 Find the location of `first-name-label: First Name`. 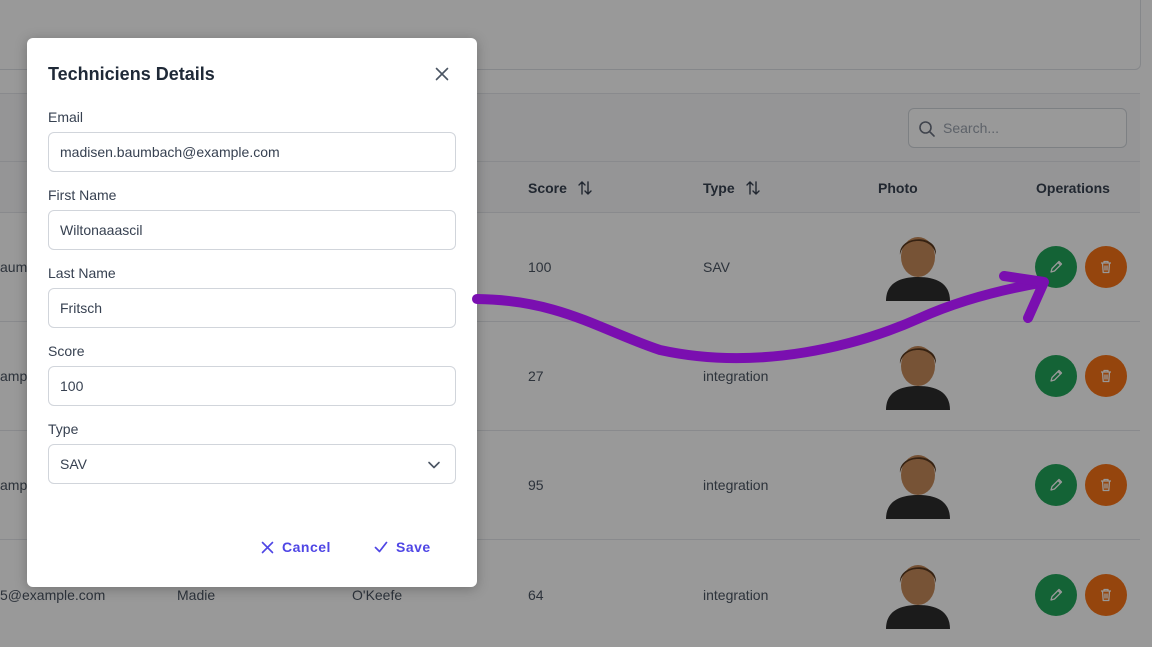

first-name-label: First Name is located at coordinates (82, 195).